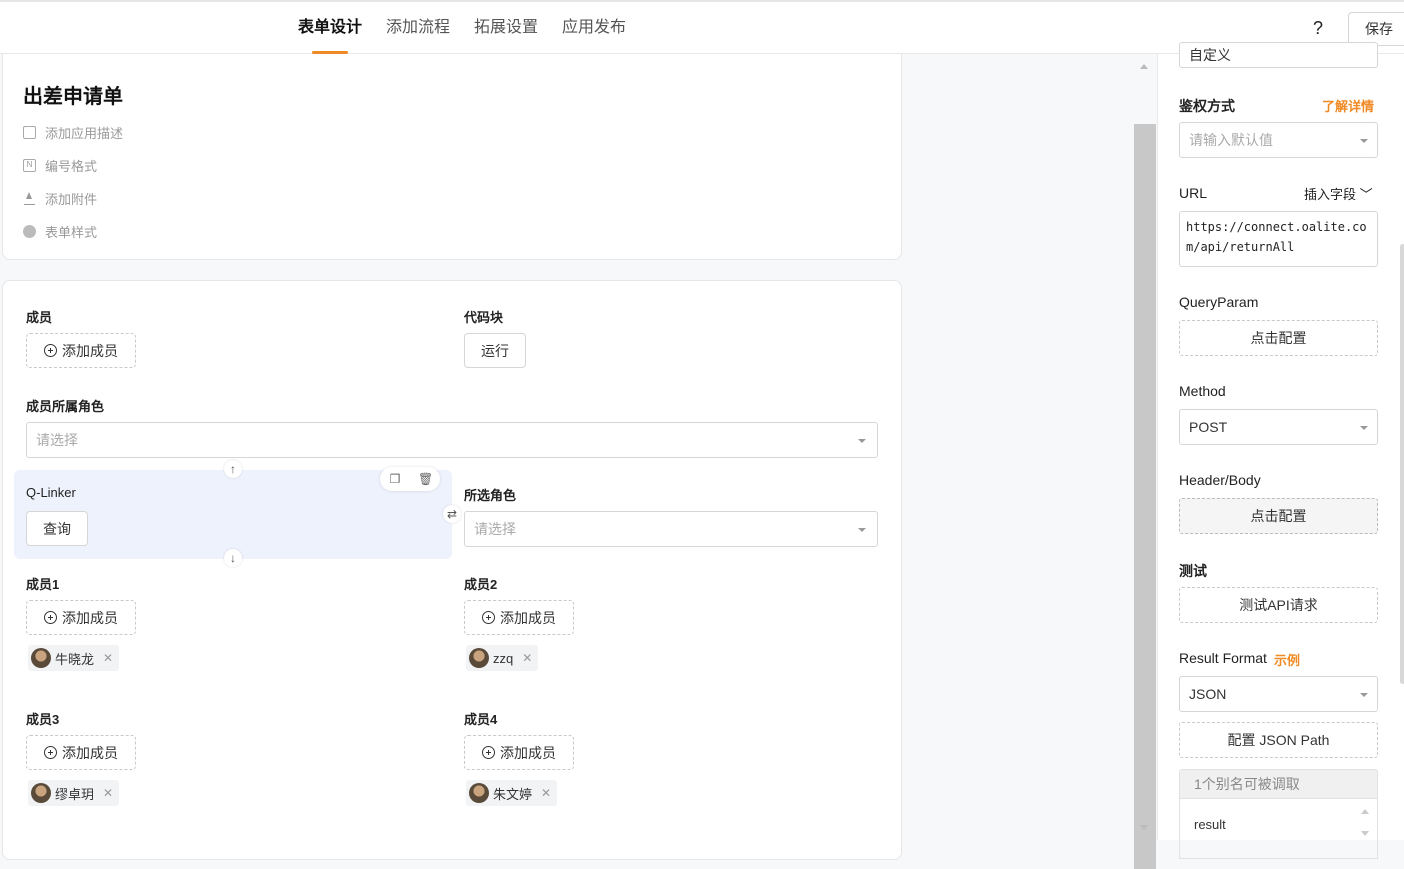 The image size is (1404, 869). Describe the element at coordinates (39, 317) in the screenshot. I see `member-field-label: 成员` at that location.